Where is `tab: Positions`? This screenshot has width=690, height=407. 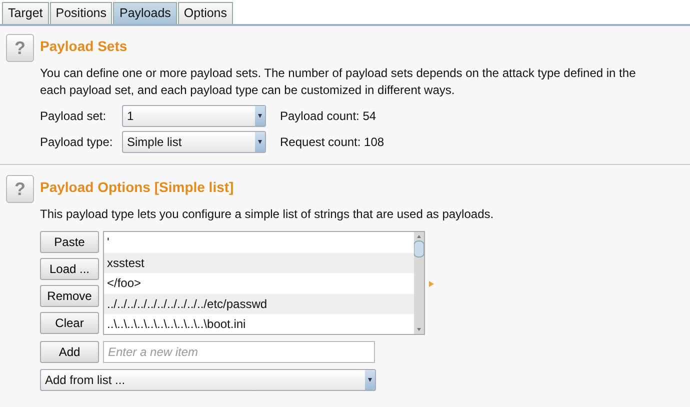 tab: Positions is located at coordinates (81, 13).